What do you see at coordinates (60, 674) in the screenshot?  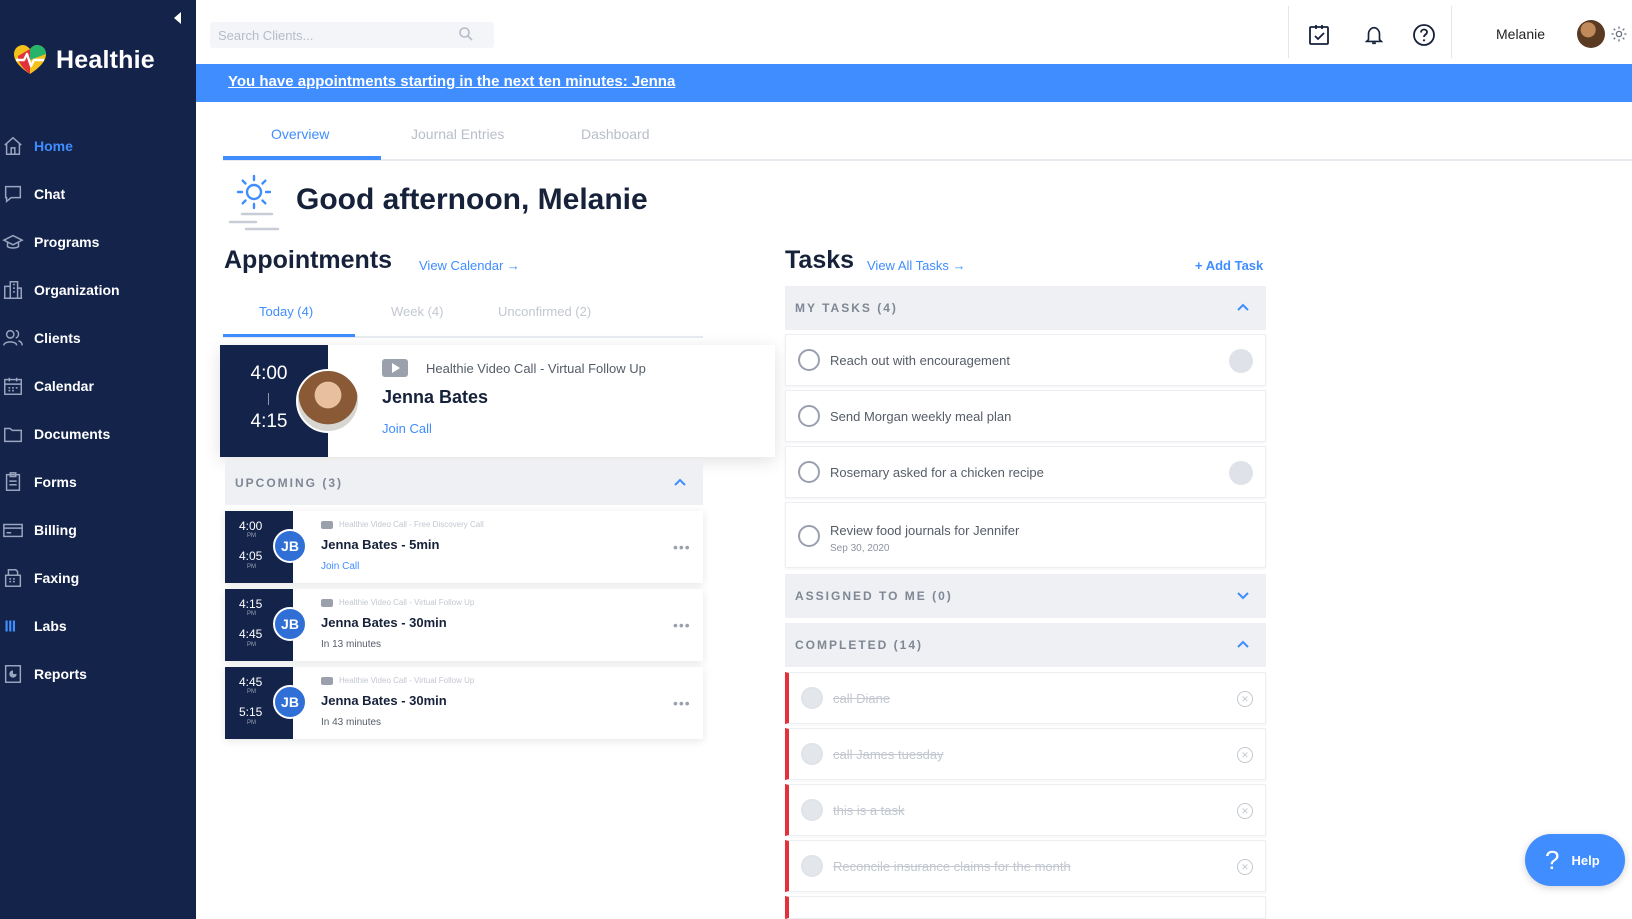 I see `sidebar-item-label: Reports` at bounding box center [60, 674].